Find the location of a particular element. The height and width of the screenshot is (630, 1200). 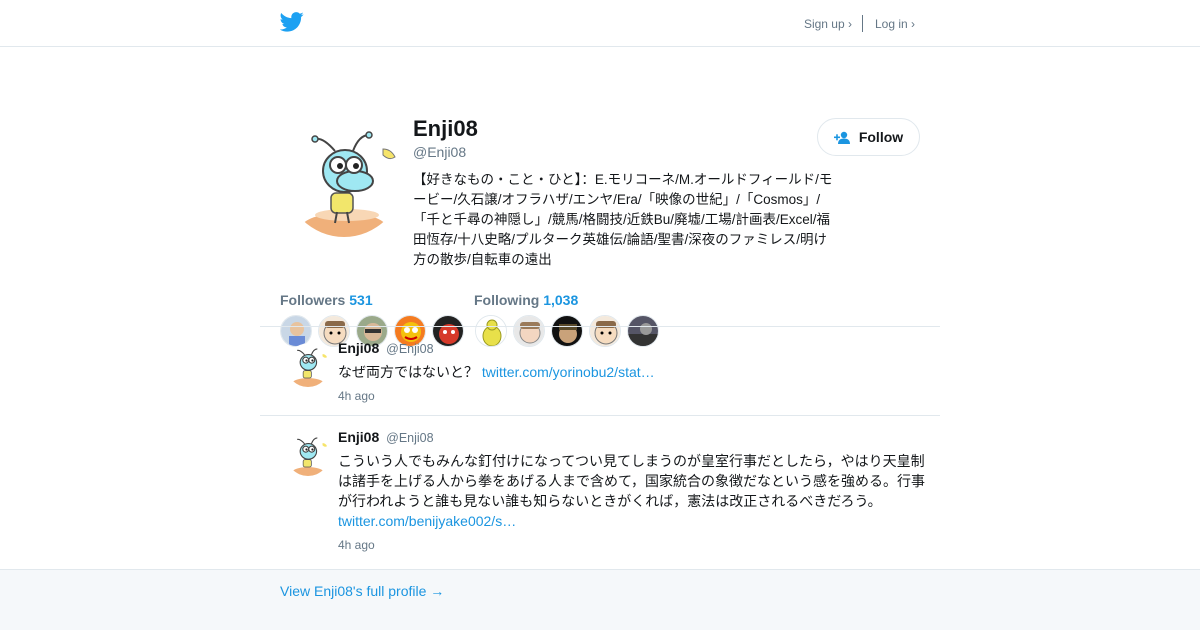

follow-button: Follow is located at coordinates (868, 137).